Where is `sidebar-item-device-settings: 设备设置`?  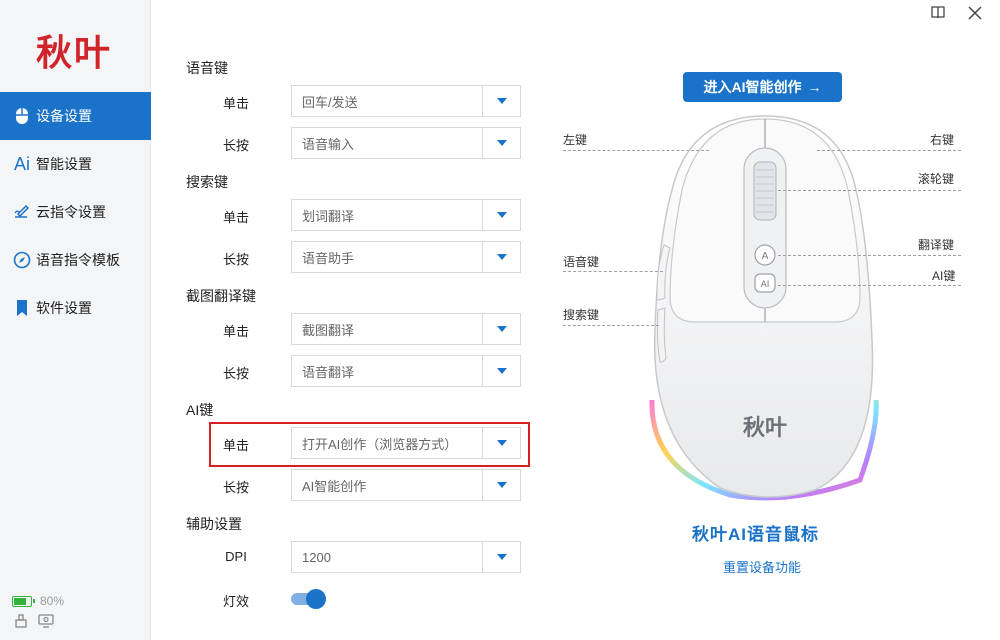 sidebar-item-device-settings: 设备设置 is located at coordinates (75, 116).